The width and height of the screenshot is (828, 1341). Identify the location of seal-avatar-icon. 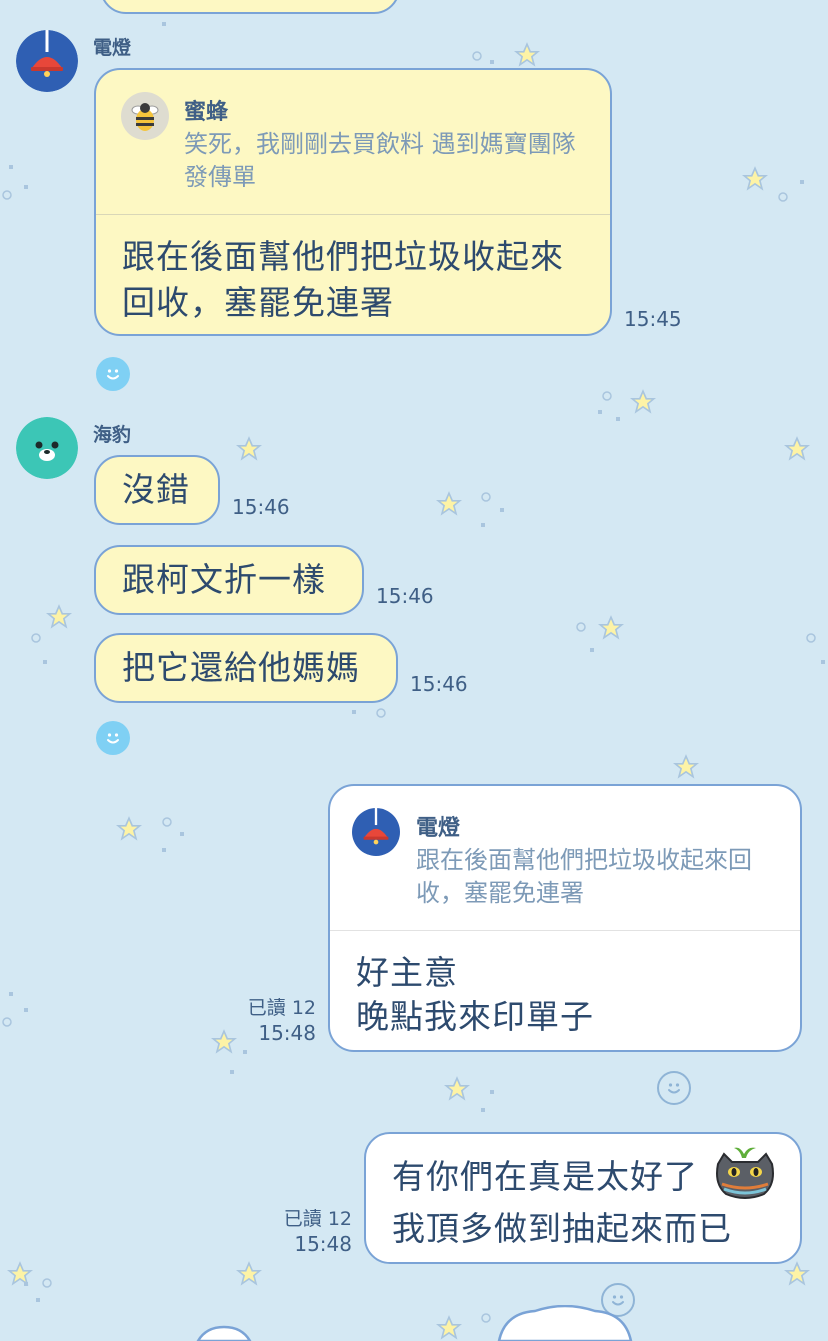
(47, 448).